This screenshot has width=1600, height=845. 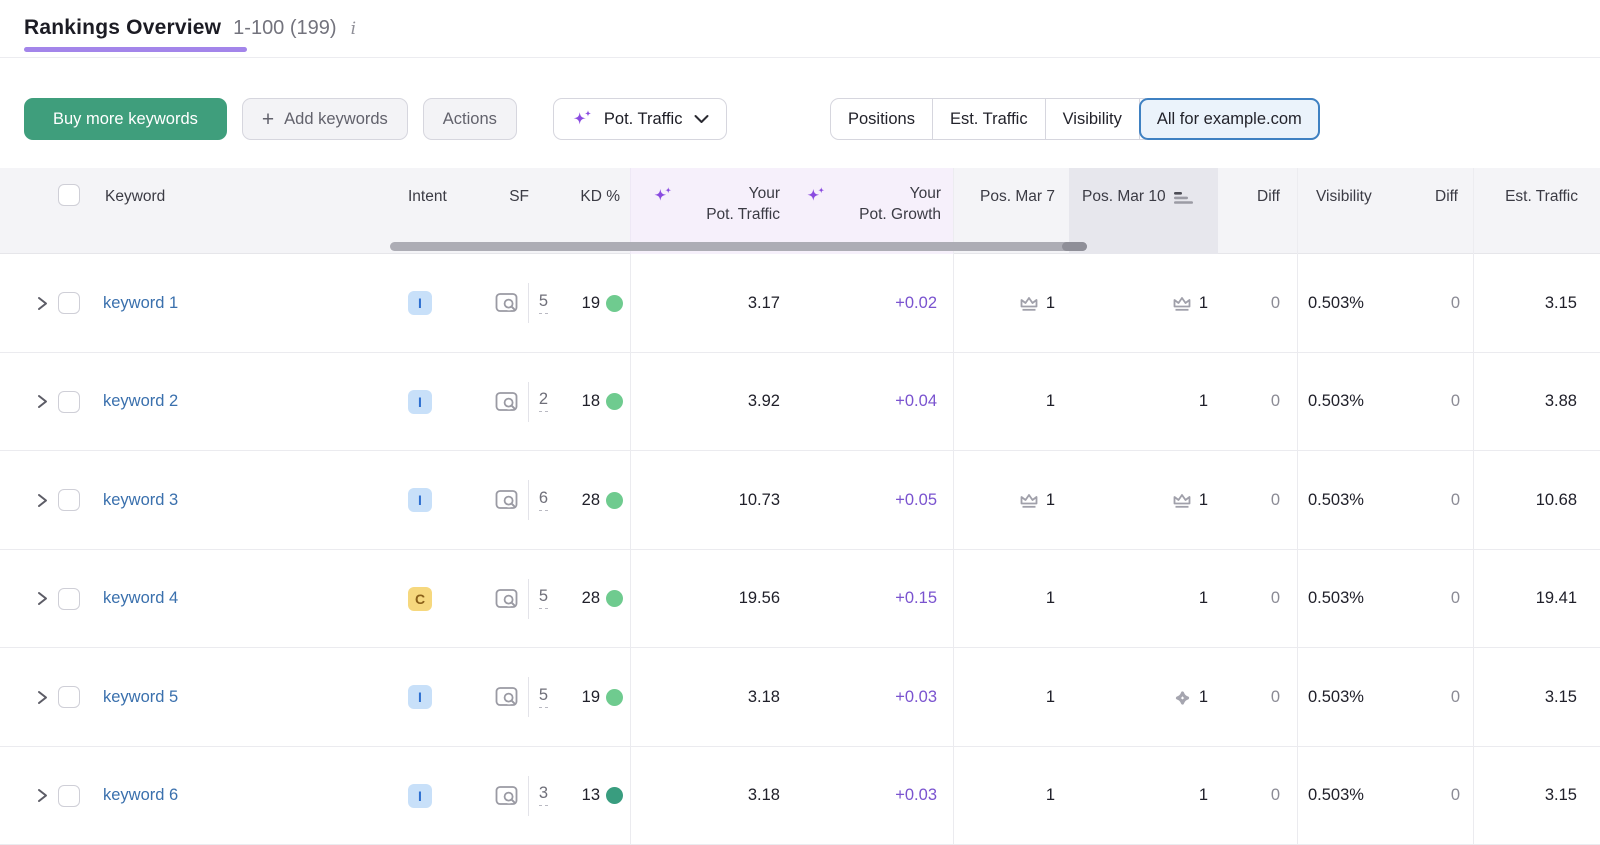 What do you see at coordinates (140, 598) in the screenshot?
I see `keyword-link: keyword 4` at bounding box center [140, 598].